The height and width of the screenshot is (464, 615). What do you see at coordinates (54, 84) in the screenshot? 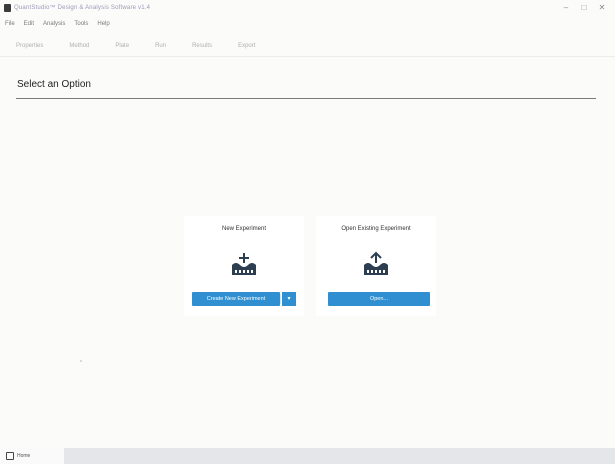
I see `page-title: Select an Option` at bounding box center [54, 84].